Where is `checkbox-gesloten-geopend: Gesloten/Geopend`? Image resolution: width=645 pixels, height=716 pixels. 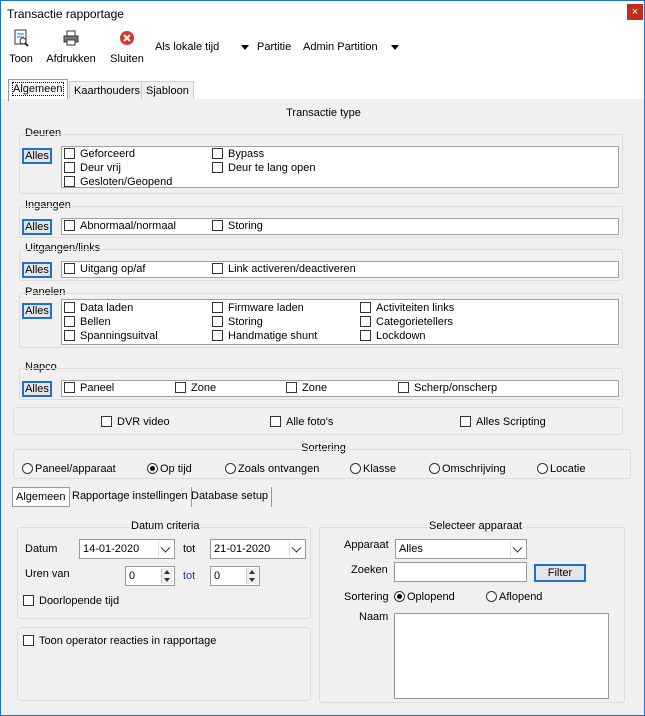 checkbox-gesloten-geopend: Gesloten/Geopend is located at coordinates (118, 182).